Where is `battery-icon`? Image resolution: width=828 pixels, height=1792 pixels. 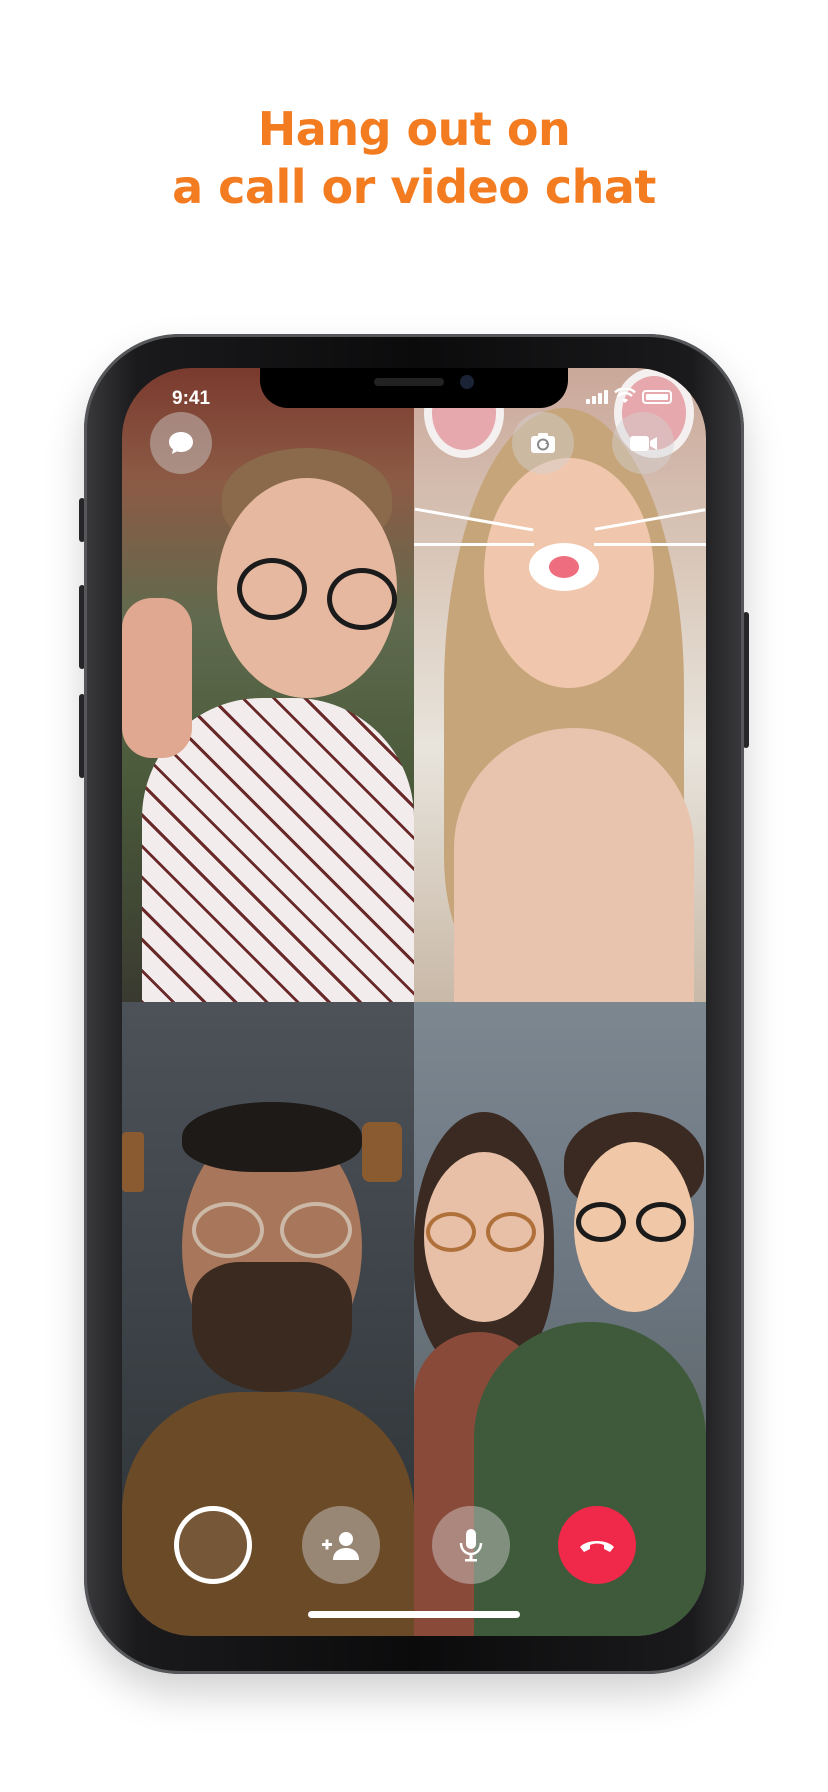
battery-icon is located at coordinates (657, 397).